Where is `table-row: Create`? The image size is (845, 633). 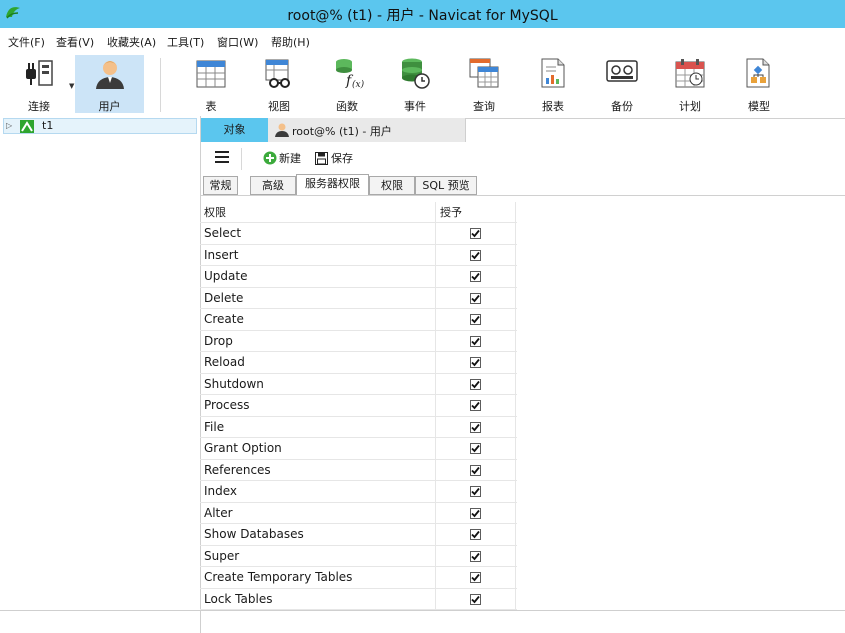
table-row: Create is located at coordinates (358, 320).